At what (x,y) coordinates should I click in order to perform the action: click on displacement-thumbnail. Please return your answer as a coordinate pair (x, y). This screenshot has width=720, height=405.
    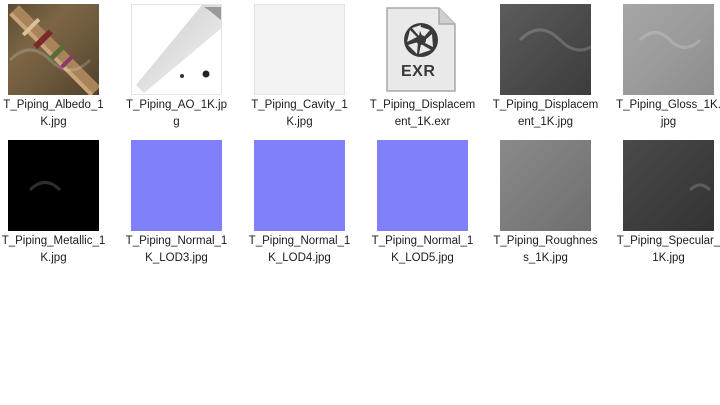
    Looking at the image, I should click on (545, 49).